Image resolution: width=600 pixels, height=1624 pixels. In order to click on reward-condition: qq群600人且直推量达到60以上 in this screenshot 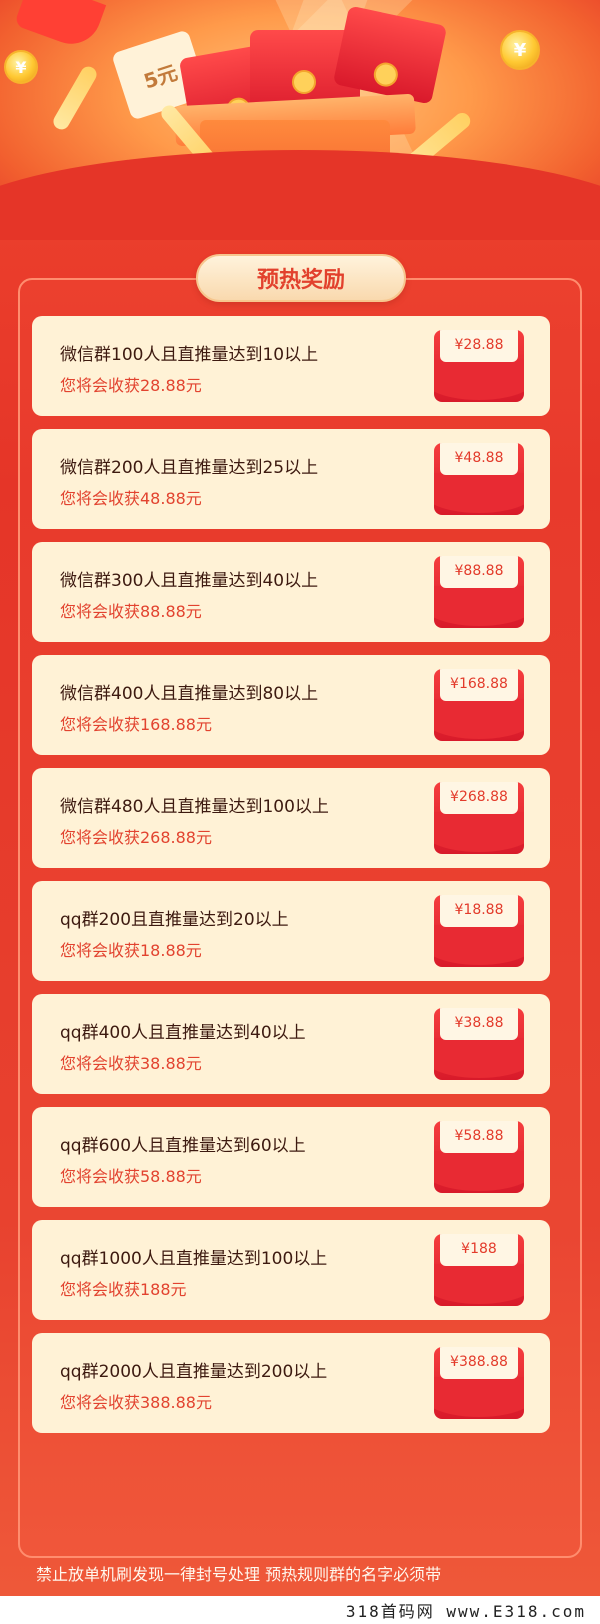, I will do `click(183, 1146)`.